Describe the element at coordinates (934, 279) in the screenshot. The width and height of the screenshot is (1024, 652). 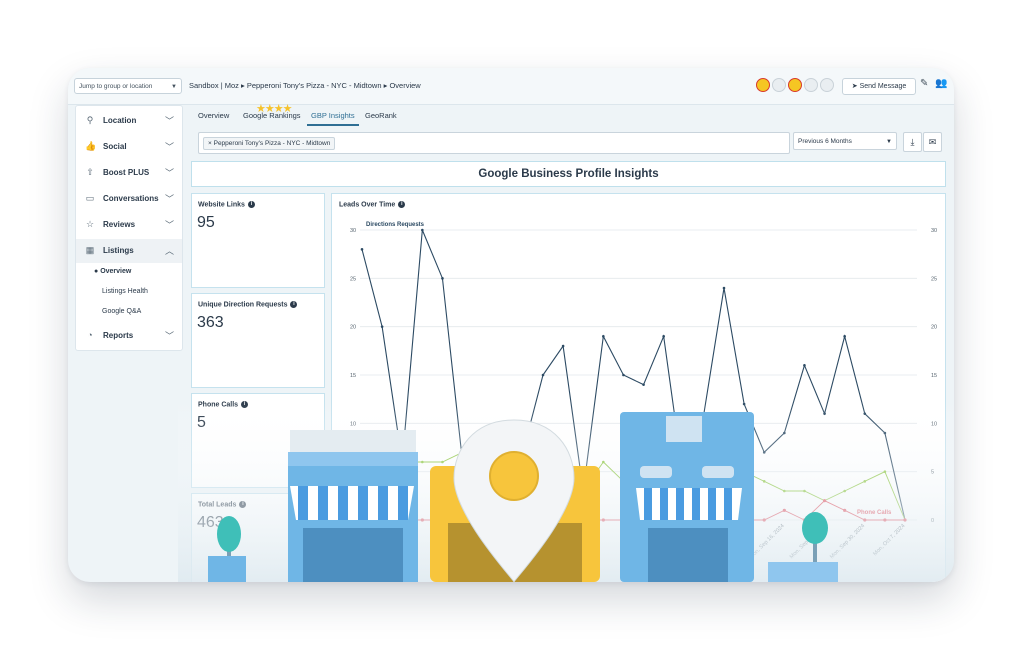
I see `y-tick-label-right: 25` at that location.